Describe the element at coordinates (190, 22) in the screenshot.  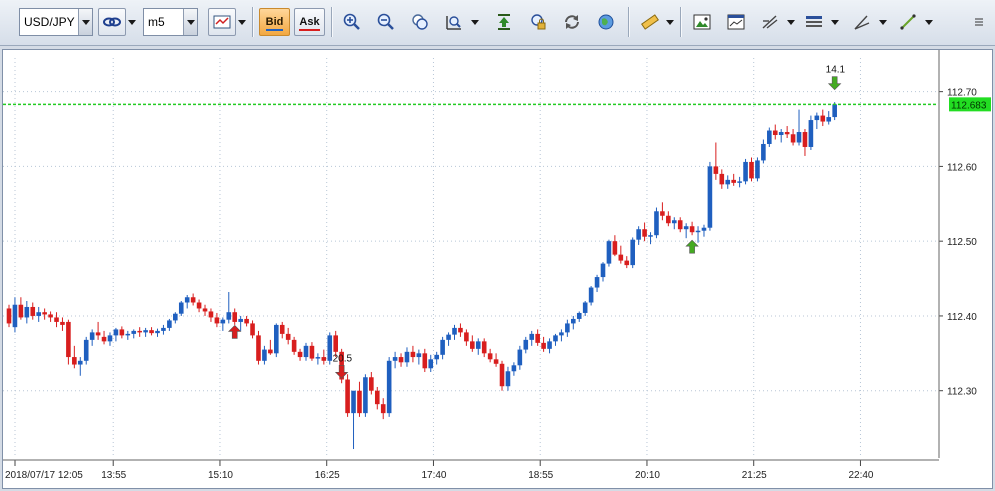
I see `chevron-down-icon` at that location.